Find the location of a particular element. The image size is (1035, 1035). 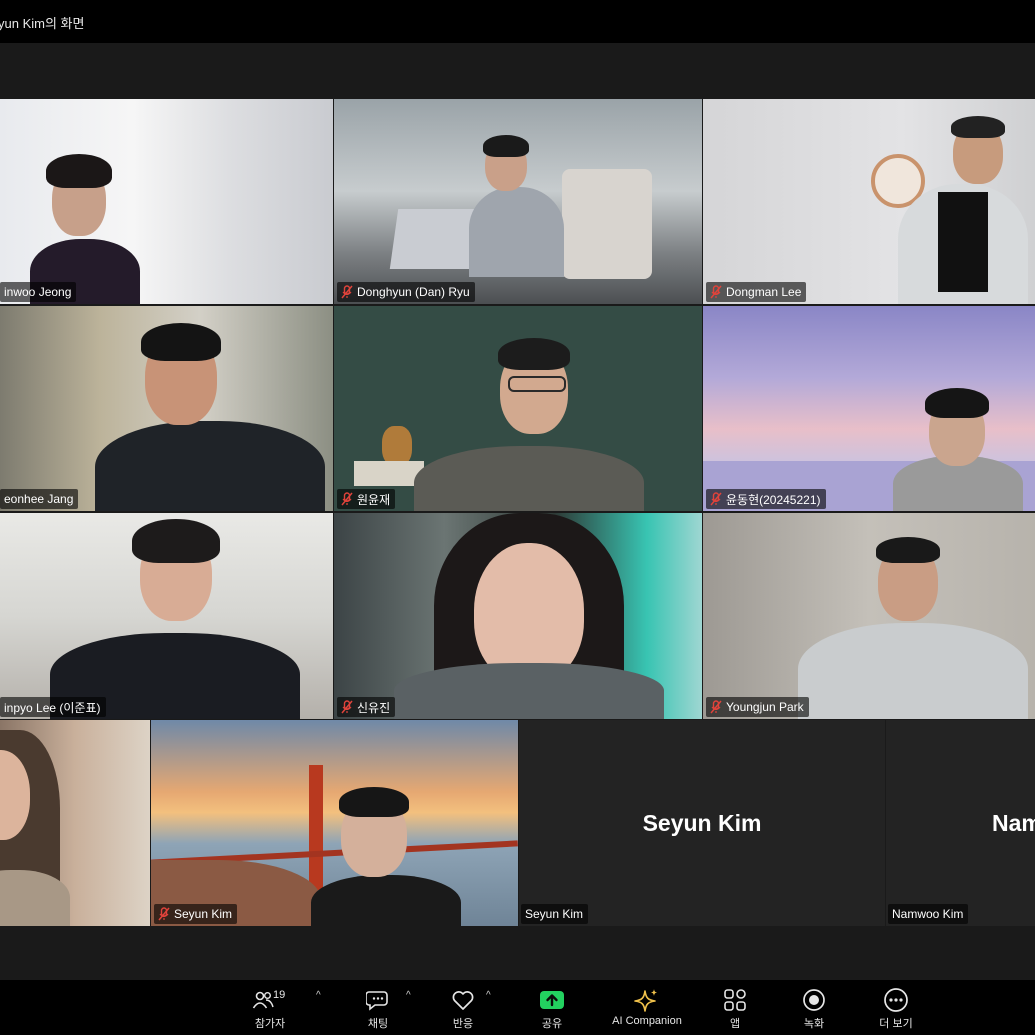

video-tile: Seyun Kim is located at coordinates (334, 823).